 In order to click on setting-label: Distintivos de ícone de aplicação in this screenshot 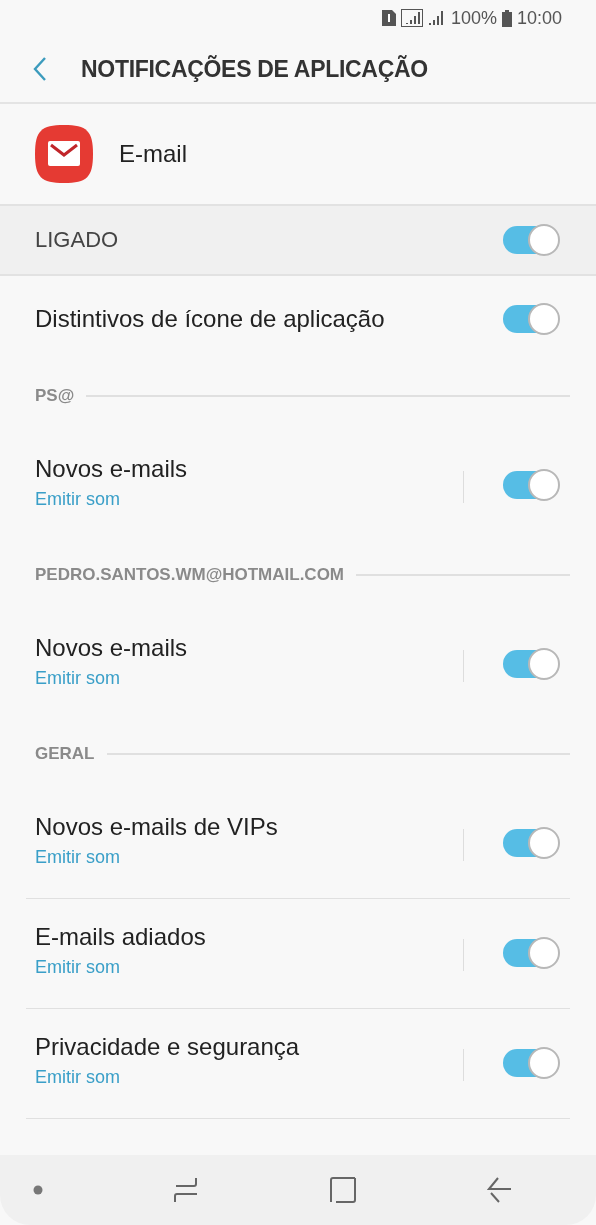, I will do `click(210, 318)`.